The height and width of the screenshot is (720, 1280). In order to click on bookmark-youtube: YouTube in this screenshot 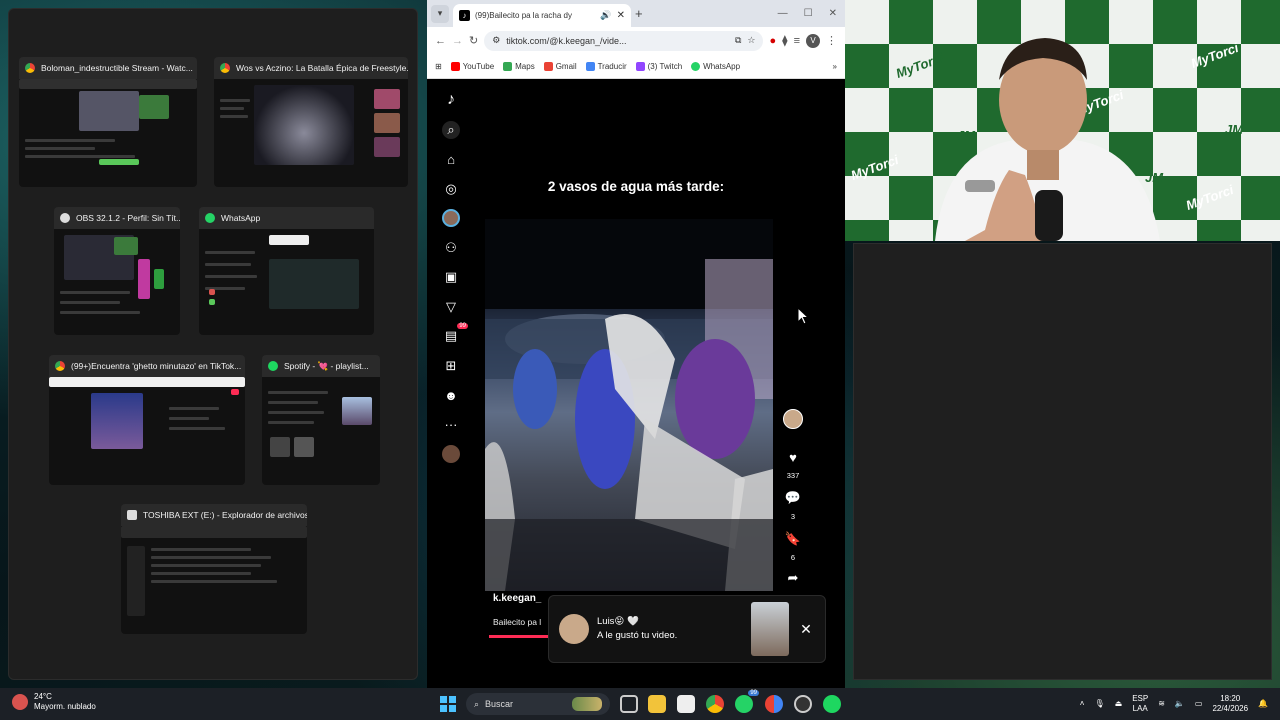, I will do `click(472, 66)`.